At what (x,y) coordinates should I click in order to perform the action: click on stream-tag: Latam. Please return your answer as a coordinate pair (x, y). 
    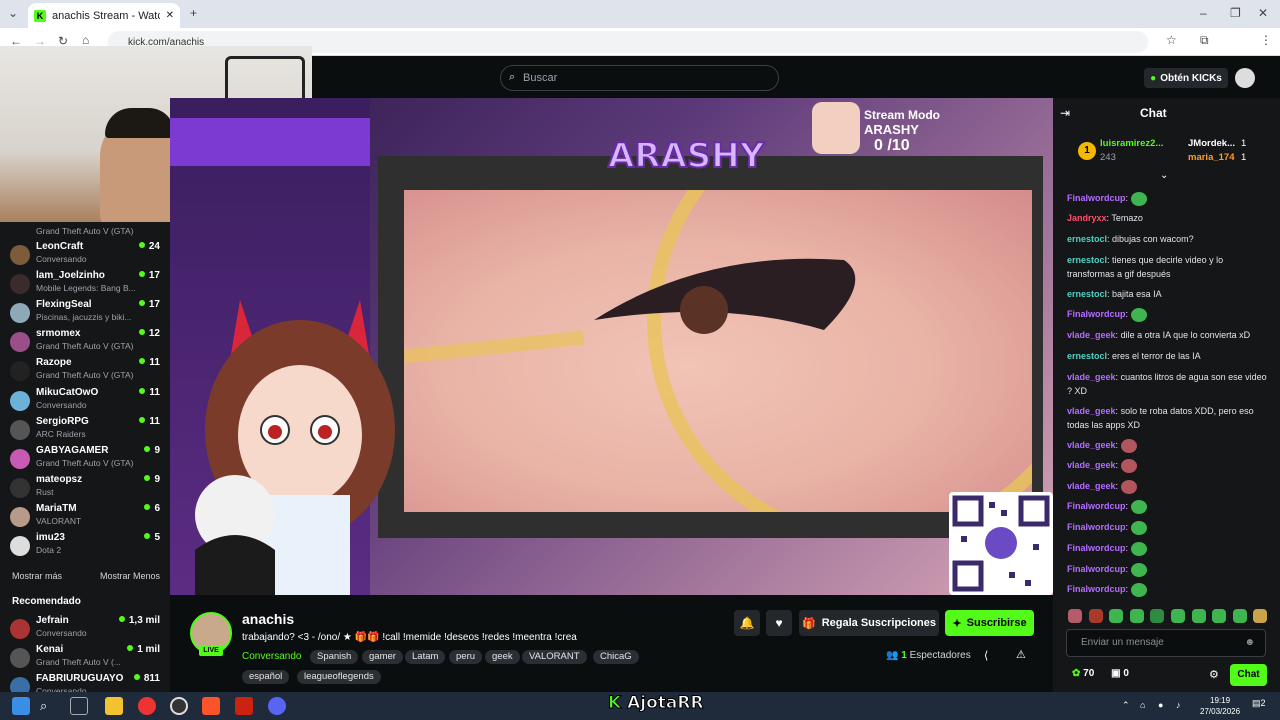
    Looking at the image, I should click on (425, 657).